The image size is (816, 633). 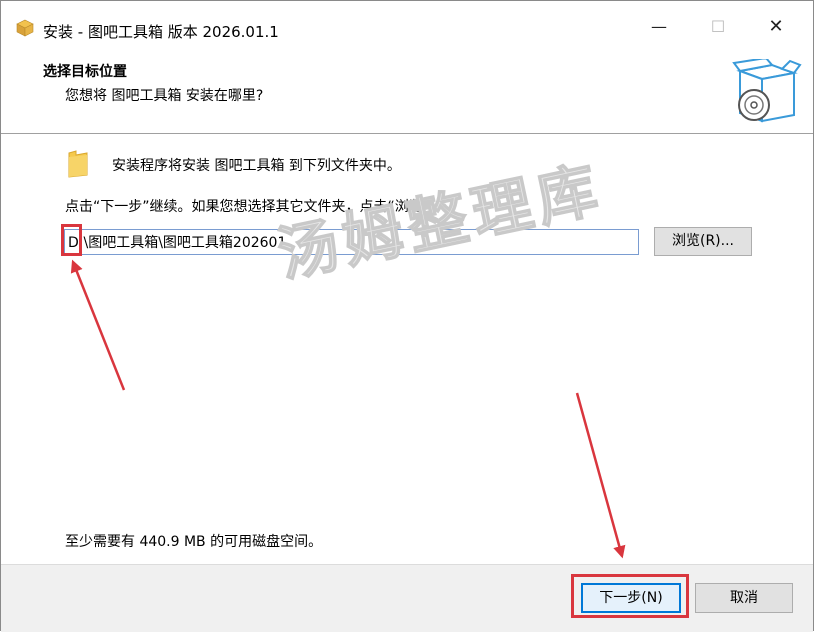 I want to click on drive-letter-highlight, so click(x=71, y=240).